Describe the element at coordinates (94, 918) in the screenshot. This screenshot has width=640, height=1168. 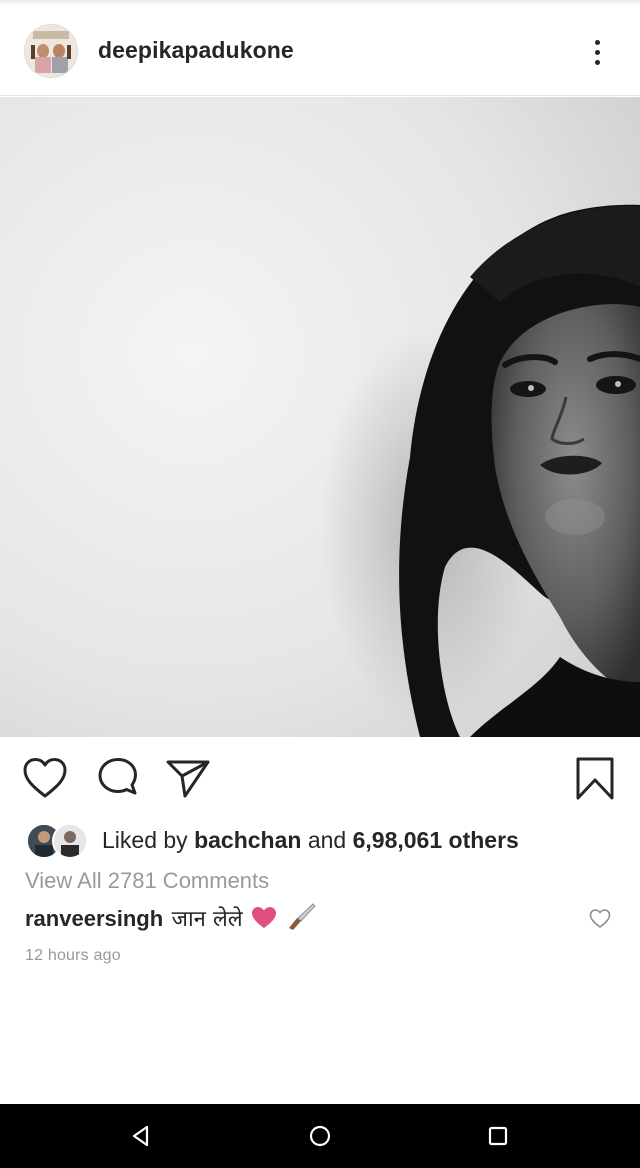
I see `comment-username: ranveersingh` at that location.